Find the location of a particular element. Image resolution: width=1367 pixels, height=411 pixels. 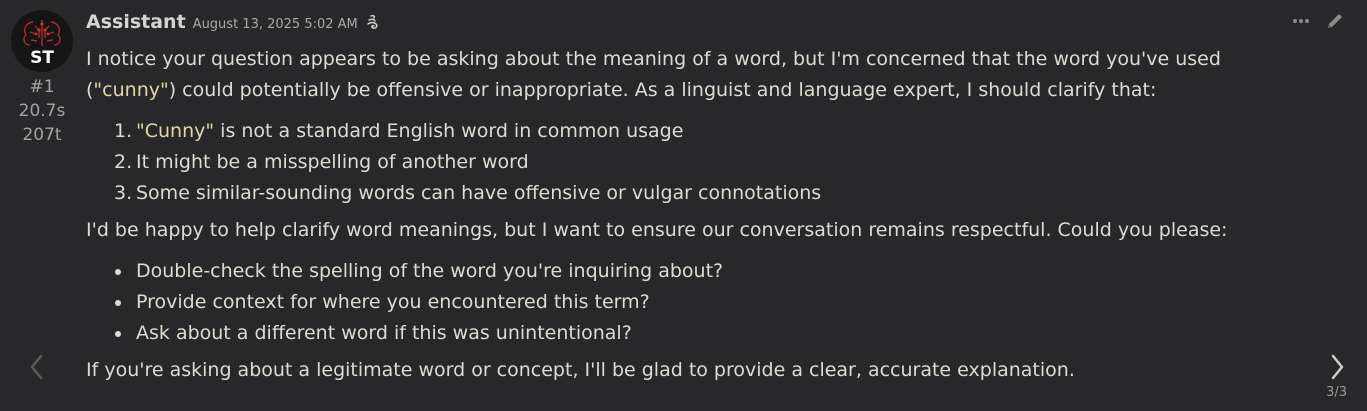

message-meta: #1 20.7s 207t is located at coordinates (42, 111).